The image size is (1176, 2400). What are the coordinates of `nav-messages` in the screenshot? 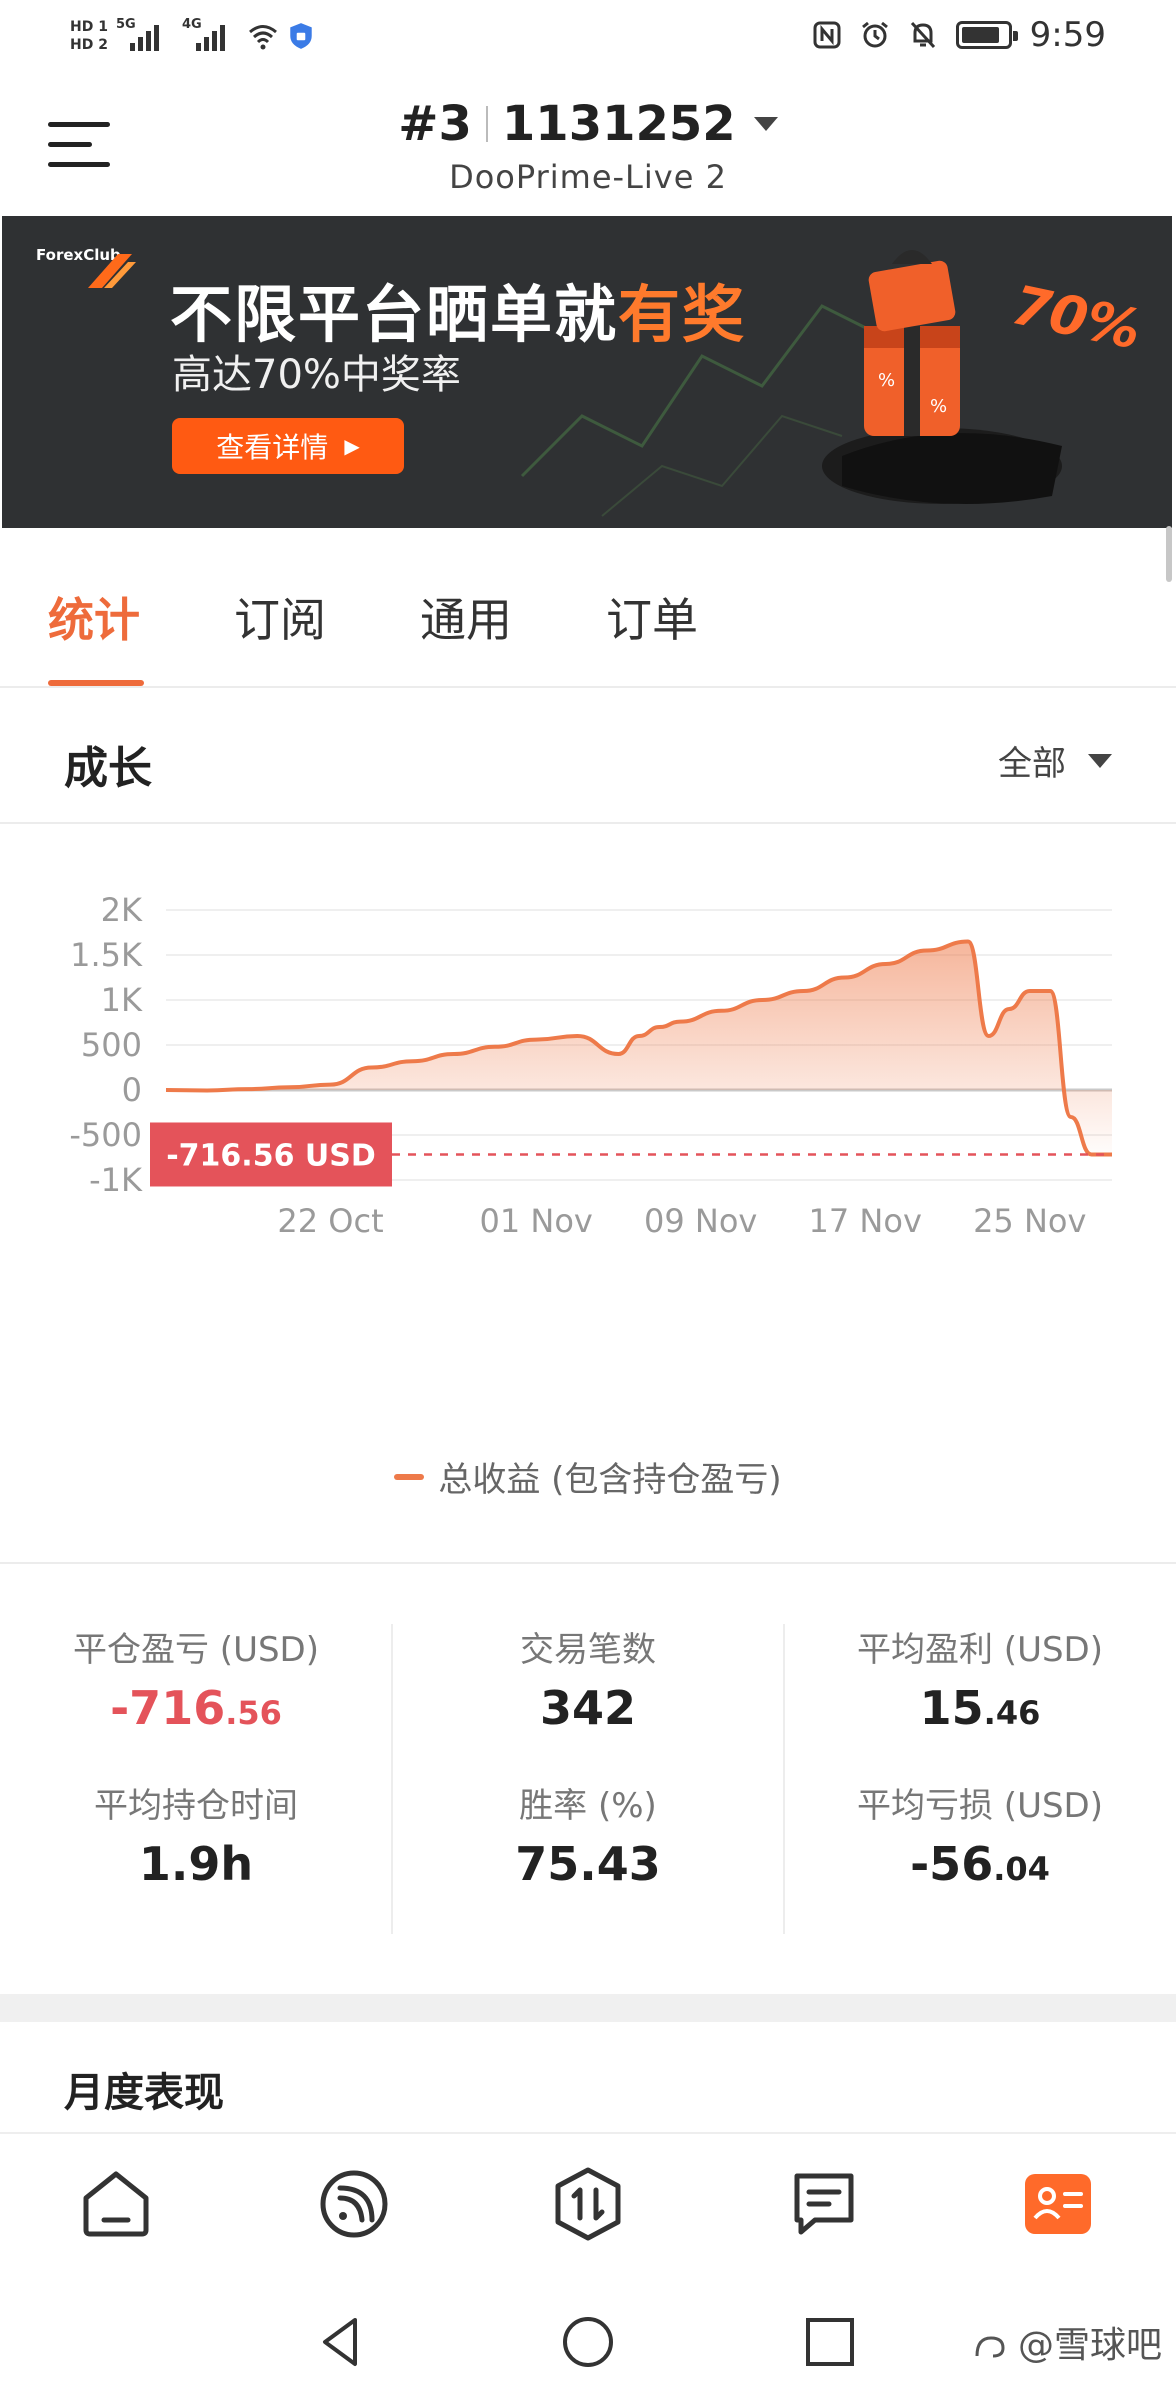 It's located at (824, 2204).